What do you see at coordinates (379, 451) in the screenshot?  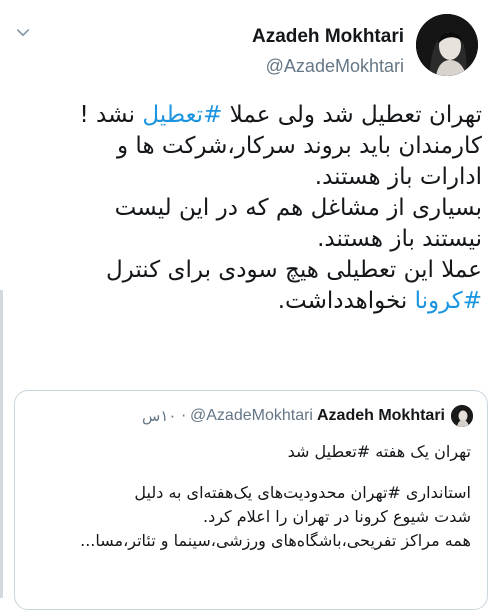 I see `quoted-title: تهران یک هفته #تعطیل شد` at bounding box center [379, 451].